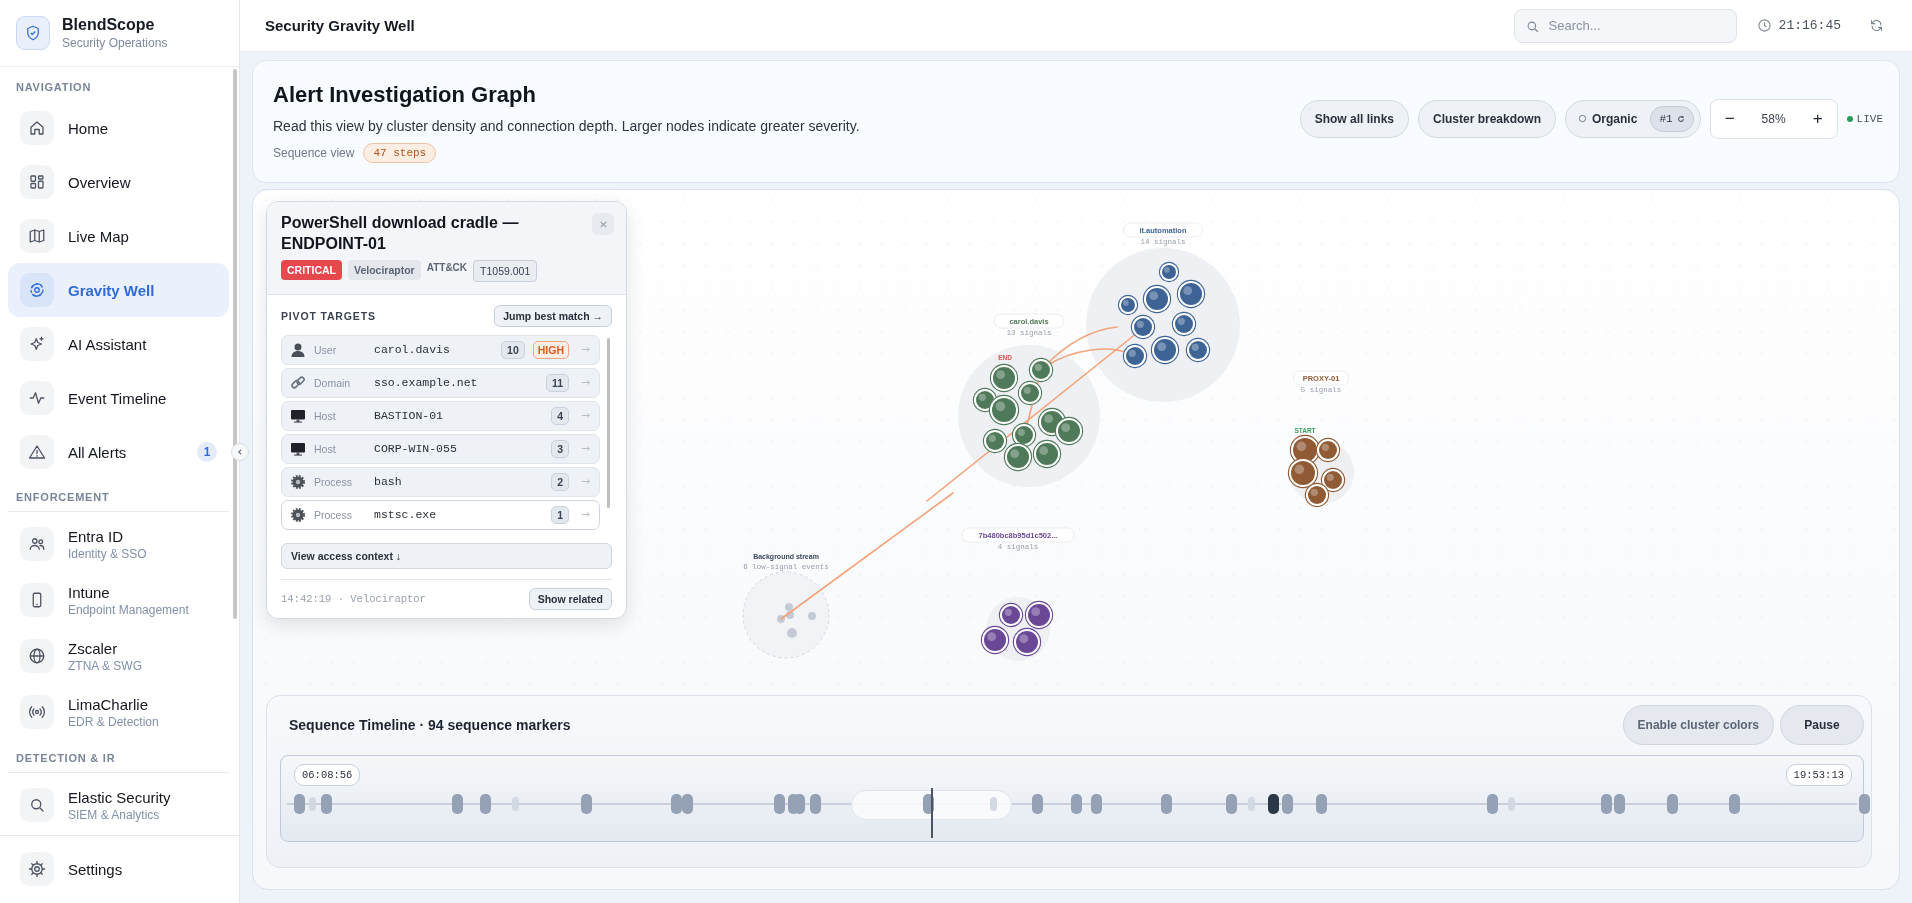  Describe the element at coordinates (1822, 725) in the screenshot. I see `timeline-button: Pause` at that location.